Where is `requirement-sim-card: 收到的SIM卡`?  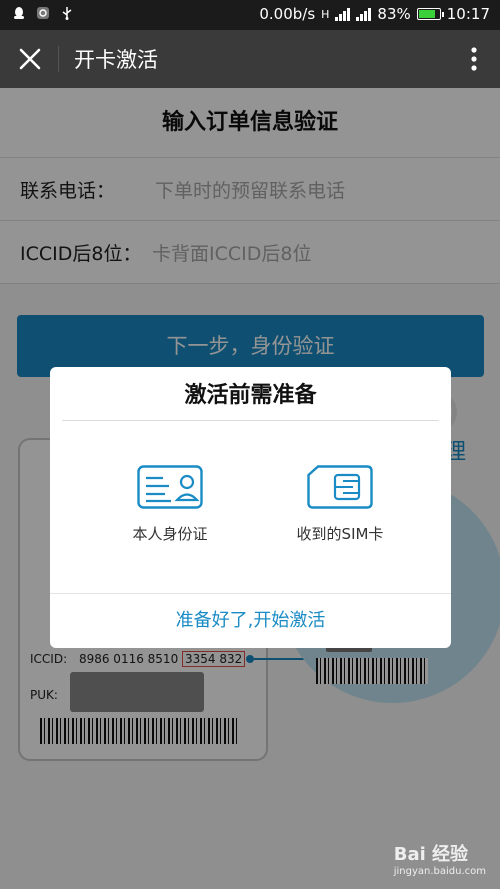
requirement-sim-card: 收到的SIM卡 is located at coordinates (340, 504).